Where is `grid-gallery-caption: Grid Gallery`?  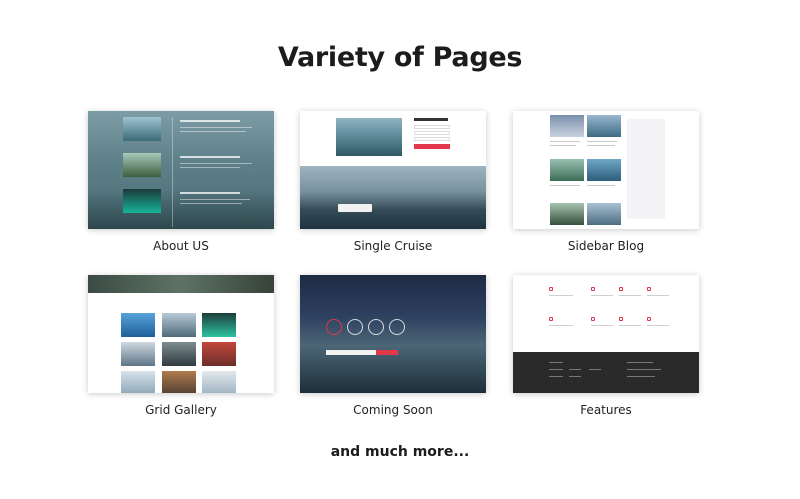
grid-gallery-caption: Grid Gallery is located at coordinates (181, 410).